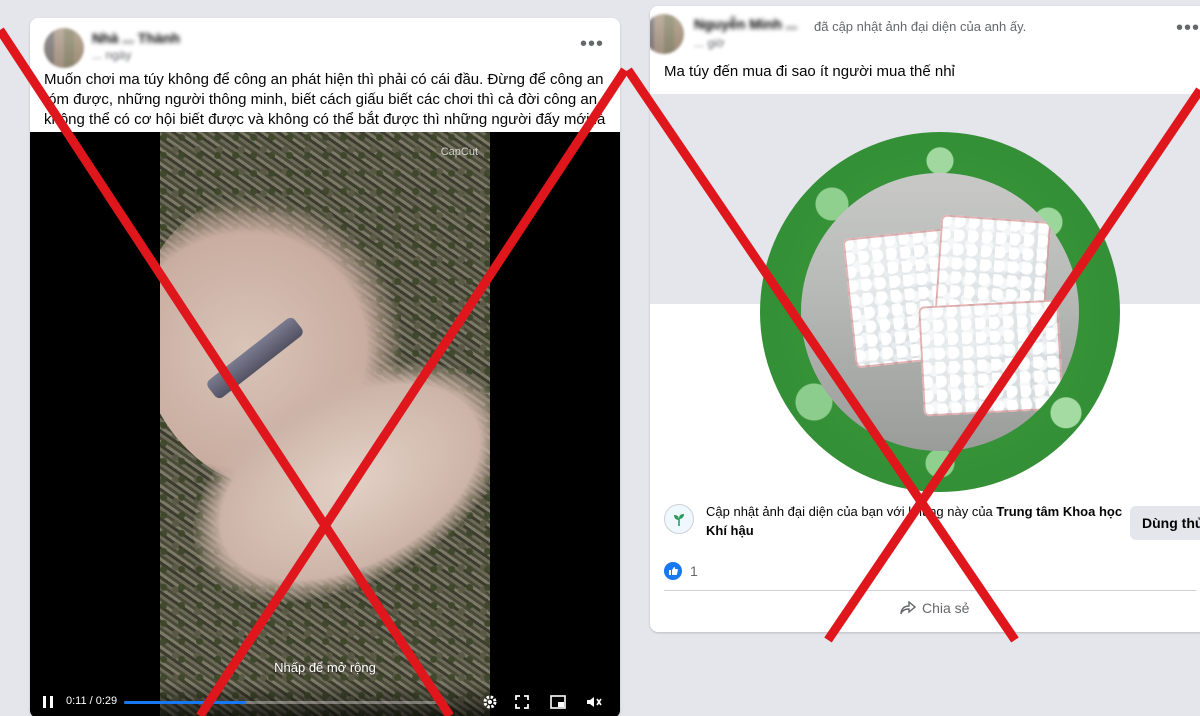  What do you see at coordinates (558, 702) in the screenshot?
I see `miniplayer-icon` at bounding box center [558, 702].